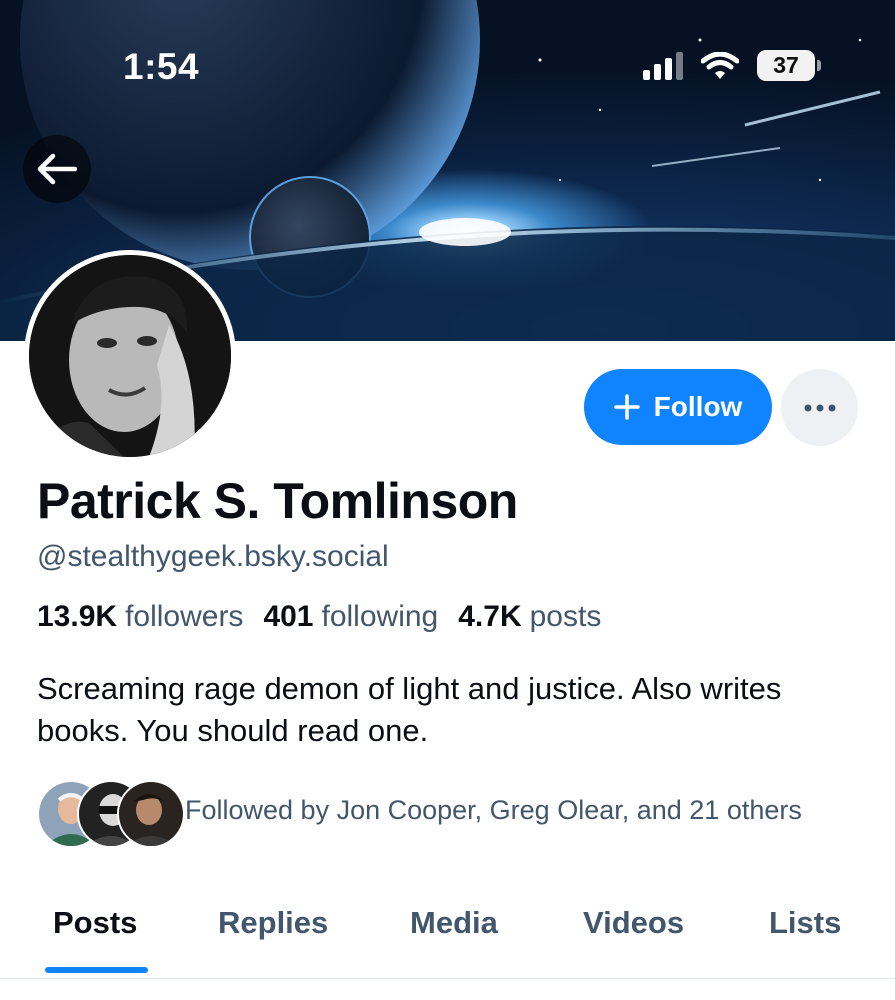 The width and height of the screenshot is (895, 1000). I want to click on display-name: Patrick S. Tomlinson, so click(277, 501).